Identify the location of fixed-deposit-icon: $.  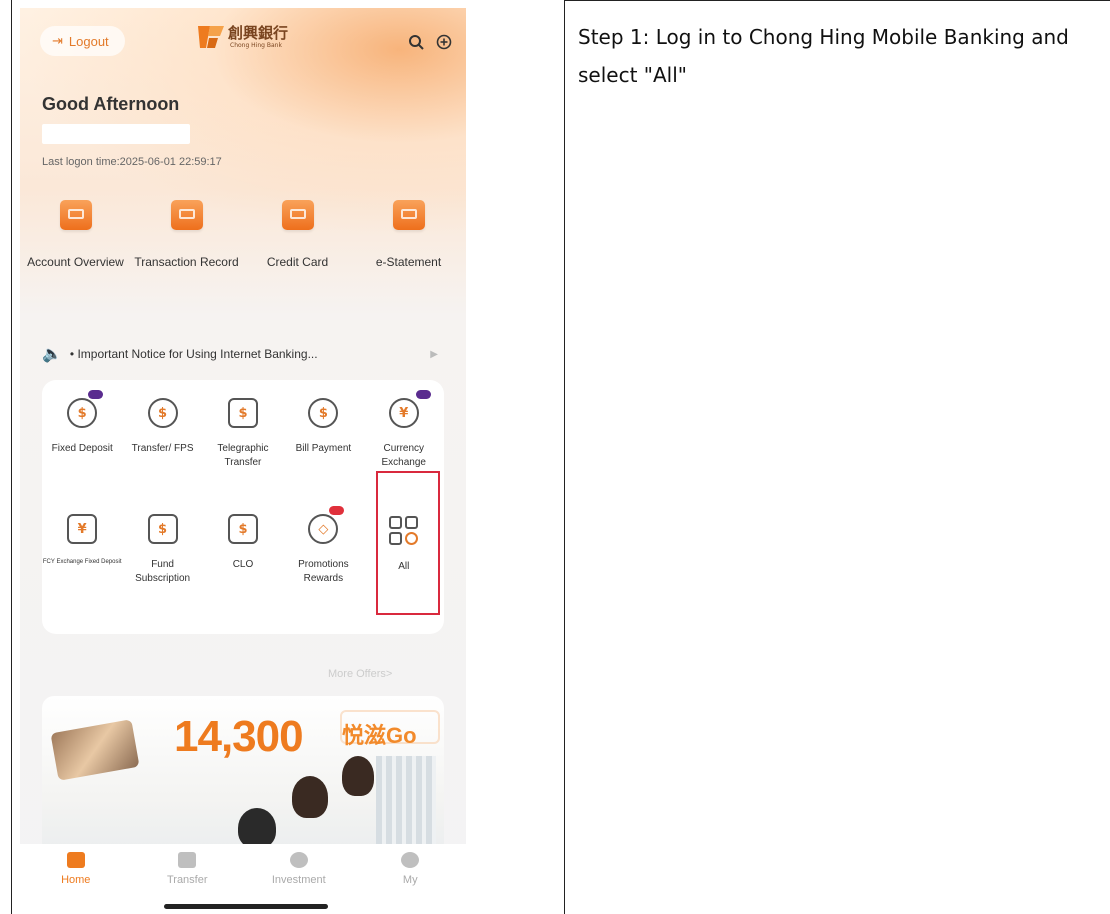
(82, 413).